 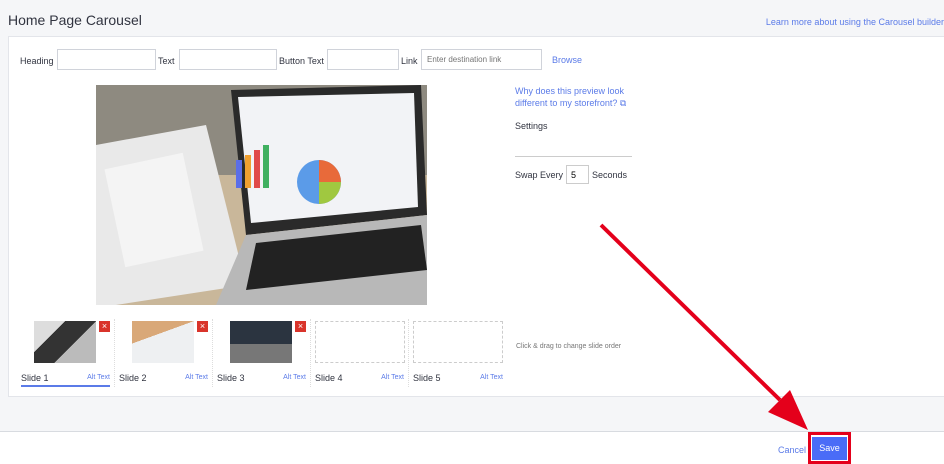 What do you see at coordinates (792, 450) in the screenshot?
I see `cancel-button: Cancel` at bounding box center [792, 450].